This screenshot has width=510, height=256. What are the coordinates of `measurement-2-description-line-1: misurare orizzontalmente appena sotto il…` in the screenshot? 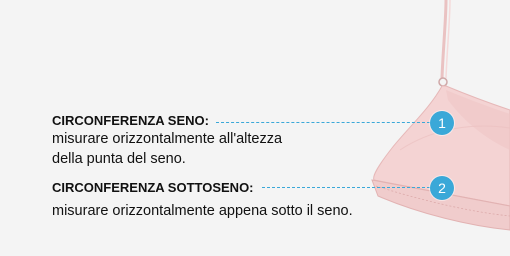 It's located at (202, 211).